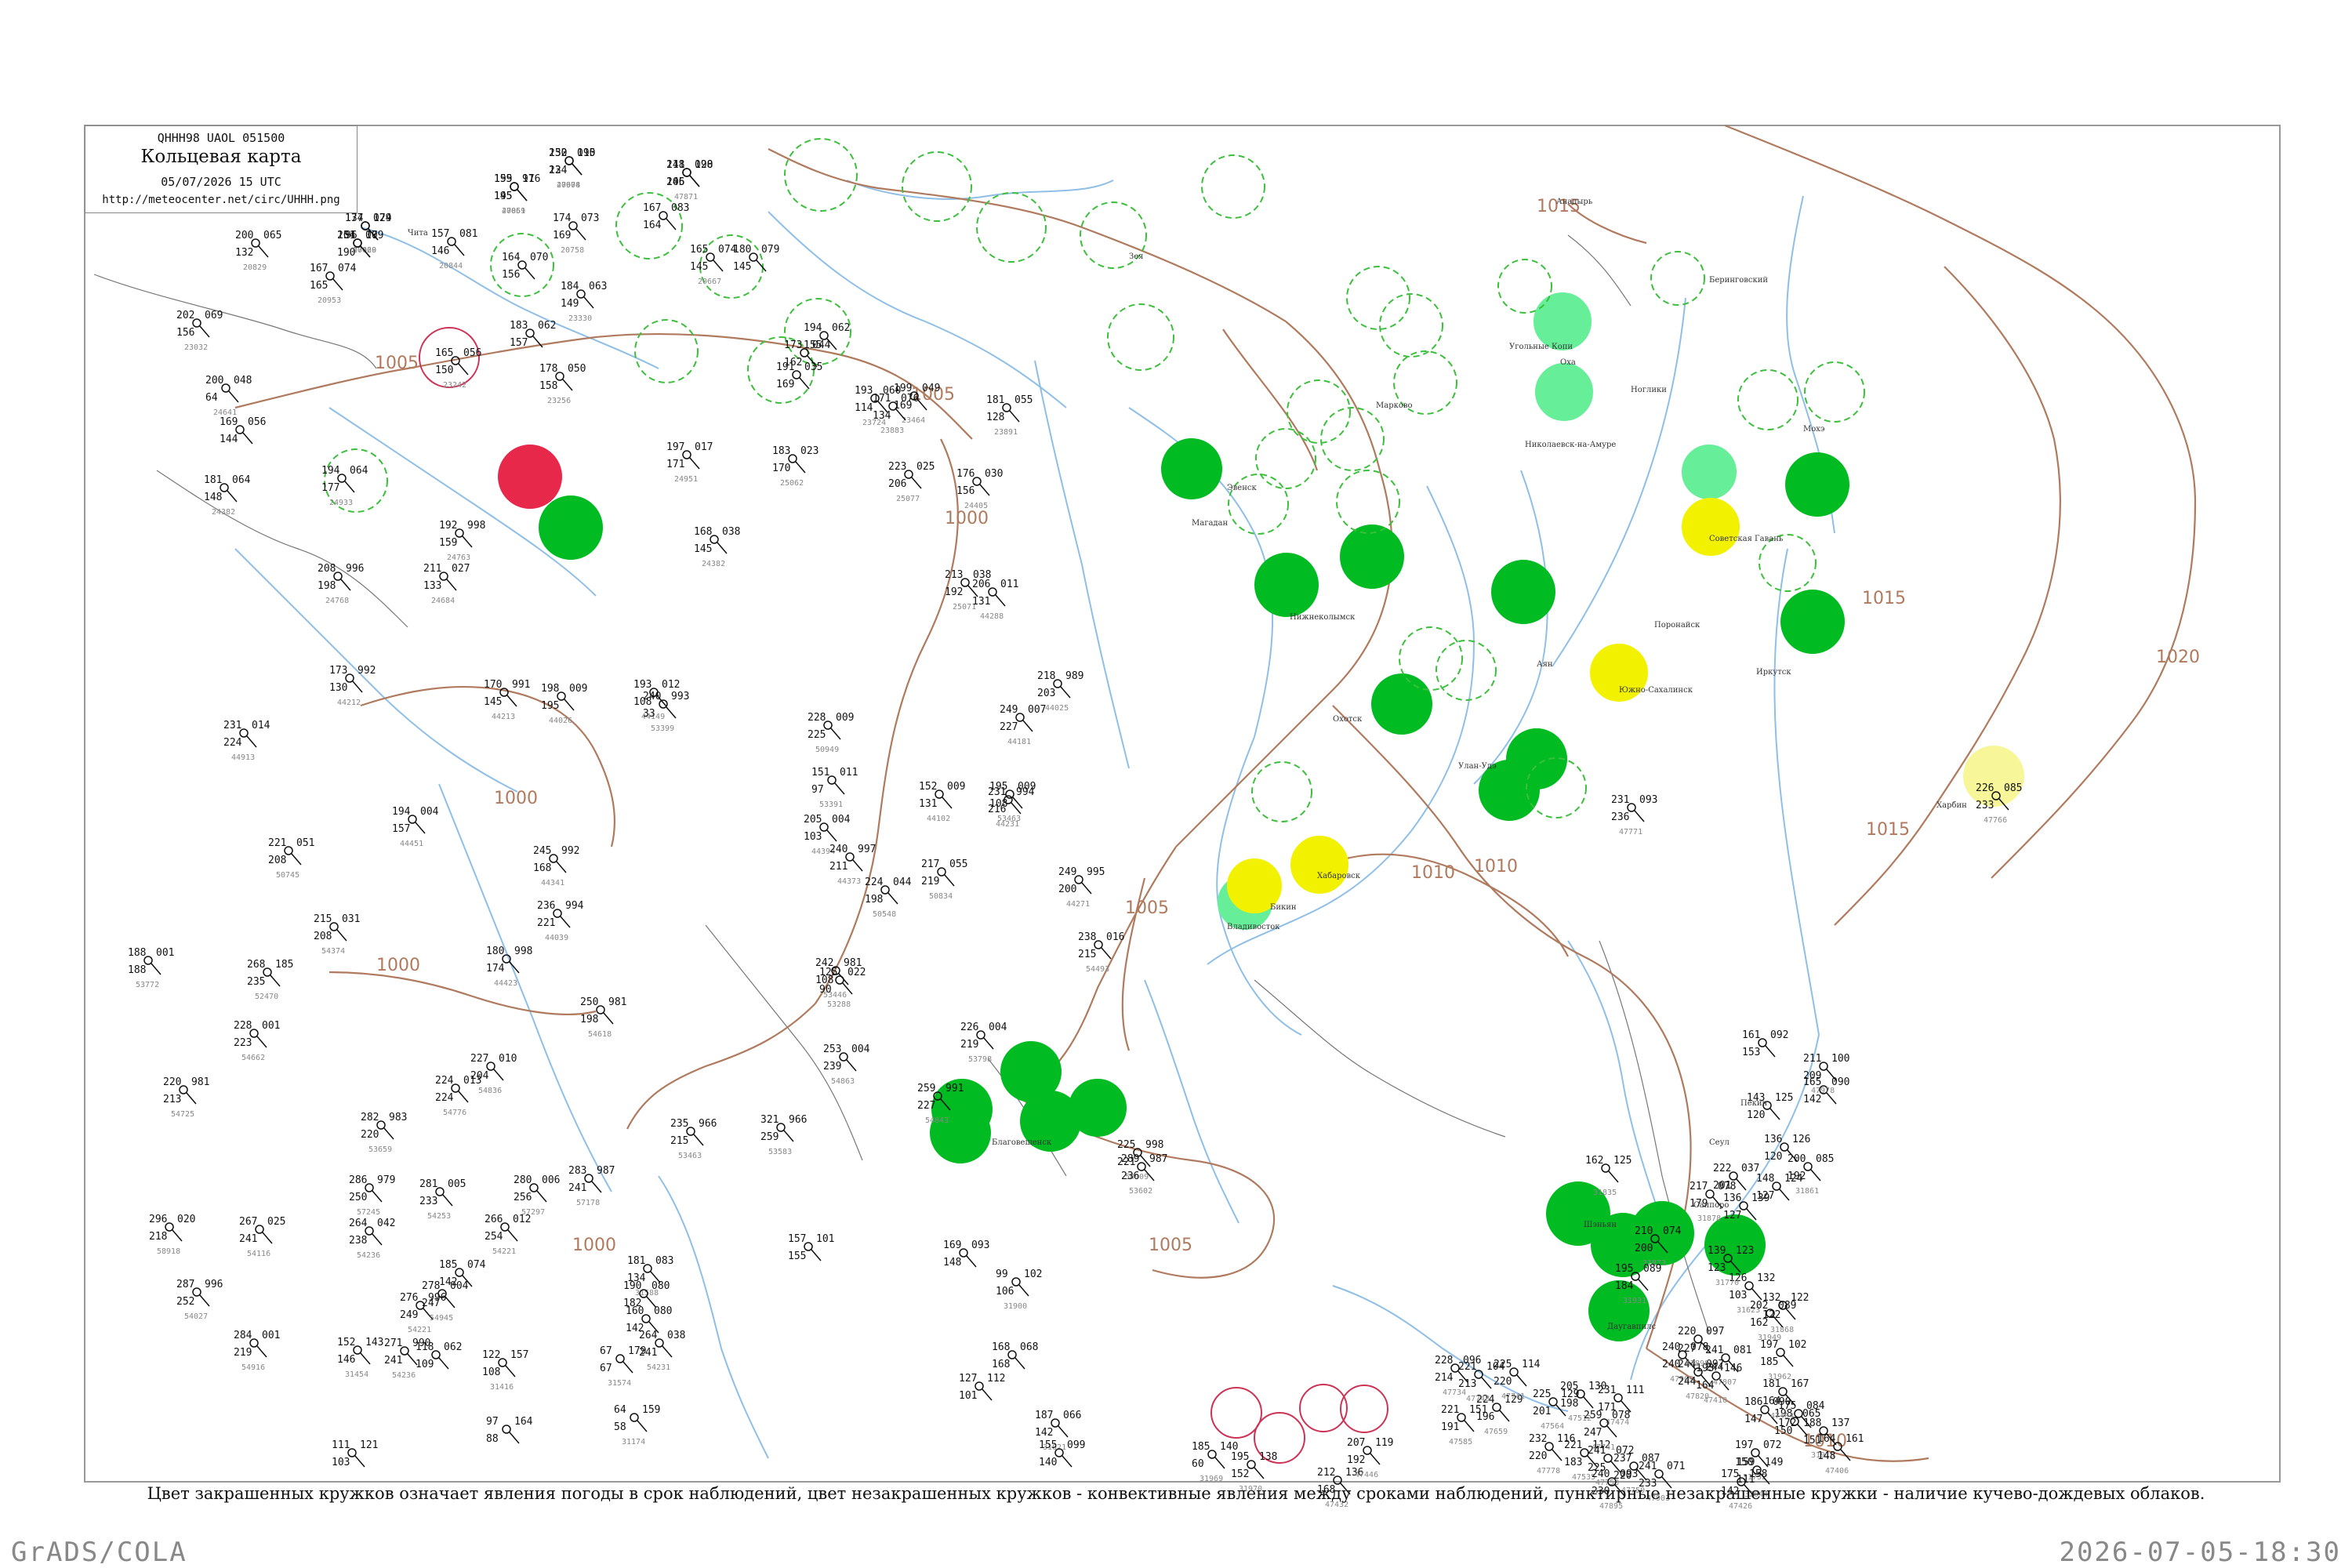 This screenshot has height=1568, width=2352. Describe the element at coordinates (344, 486) in the screenshot. I see `station-plot: 194 064 177 24933` at that location.